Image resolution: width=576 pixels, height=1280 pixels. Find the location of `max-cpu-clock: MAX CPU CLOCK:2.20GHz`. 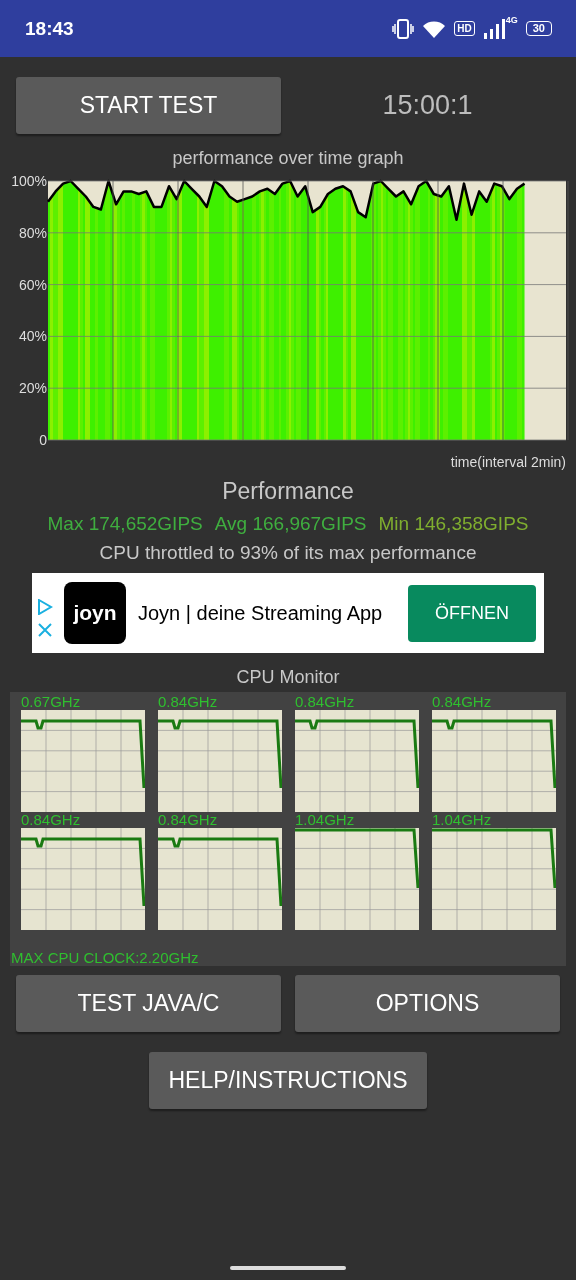

max-cpu-clock: MAX CPU CLOCK:2.20GHz is located at coordinates (105, 958).